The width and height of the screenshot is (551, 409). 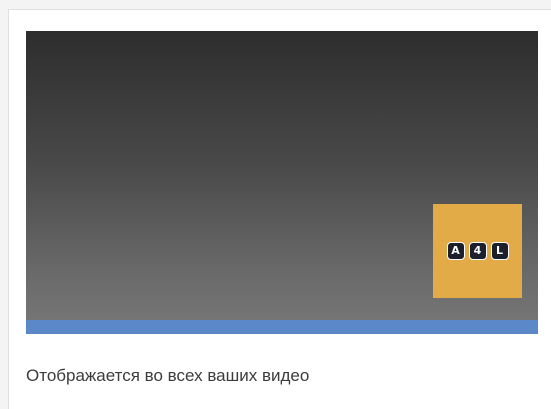 I want to click on channel-watermark-logo: A 4 L, so click(x=477, y=251).